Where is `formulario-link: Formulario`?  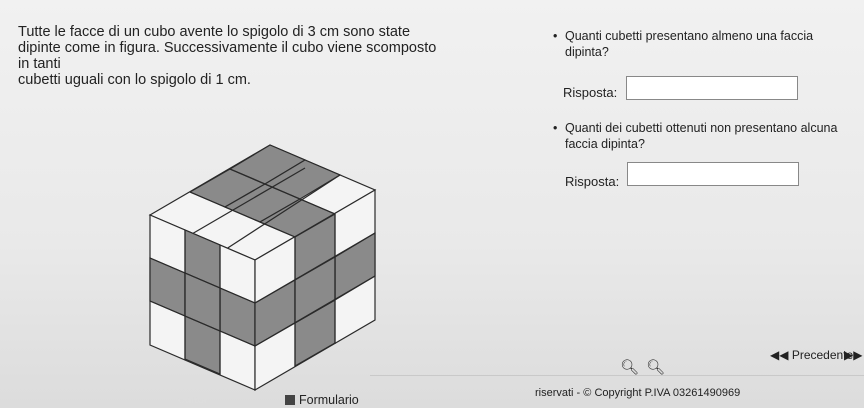
formulario-link: Formulario is located at coordinates (322, 400).